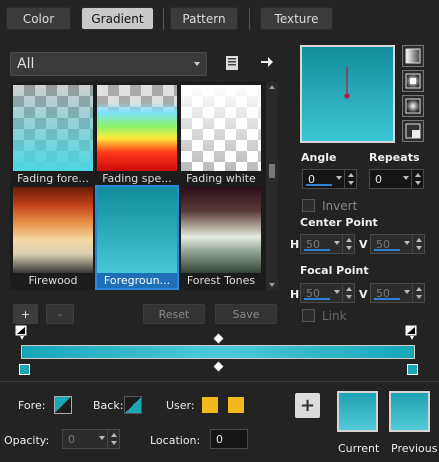 Image resolution: width=439 pixels, height=462 pixels. Describe the element at coordinates (63, 405) in the screenshot. I see `fore-color-swatch` at that location.